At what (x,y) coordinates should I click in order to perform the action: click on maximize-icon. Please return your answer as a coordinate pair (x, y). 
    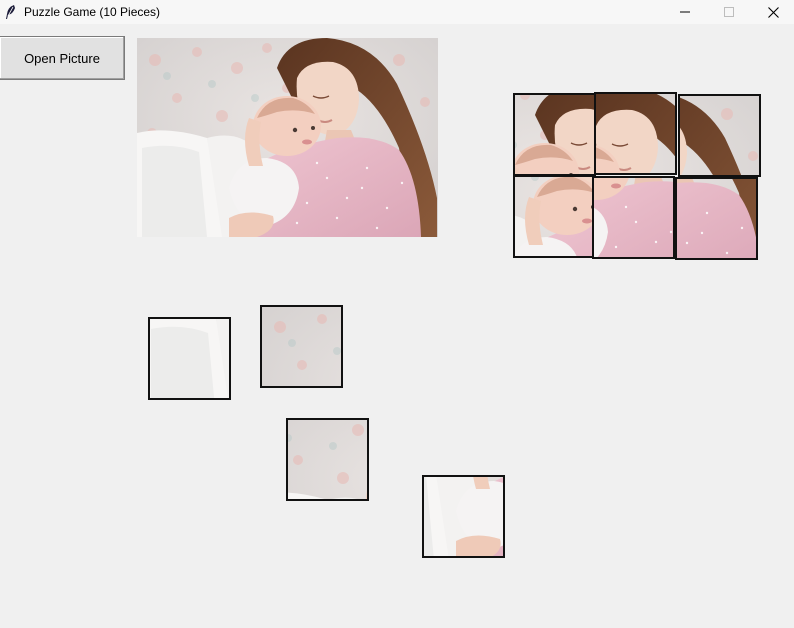
    Looking at the image, I should click on (729, 12).